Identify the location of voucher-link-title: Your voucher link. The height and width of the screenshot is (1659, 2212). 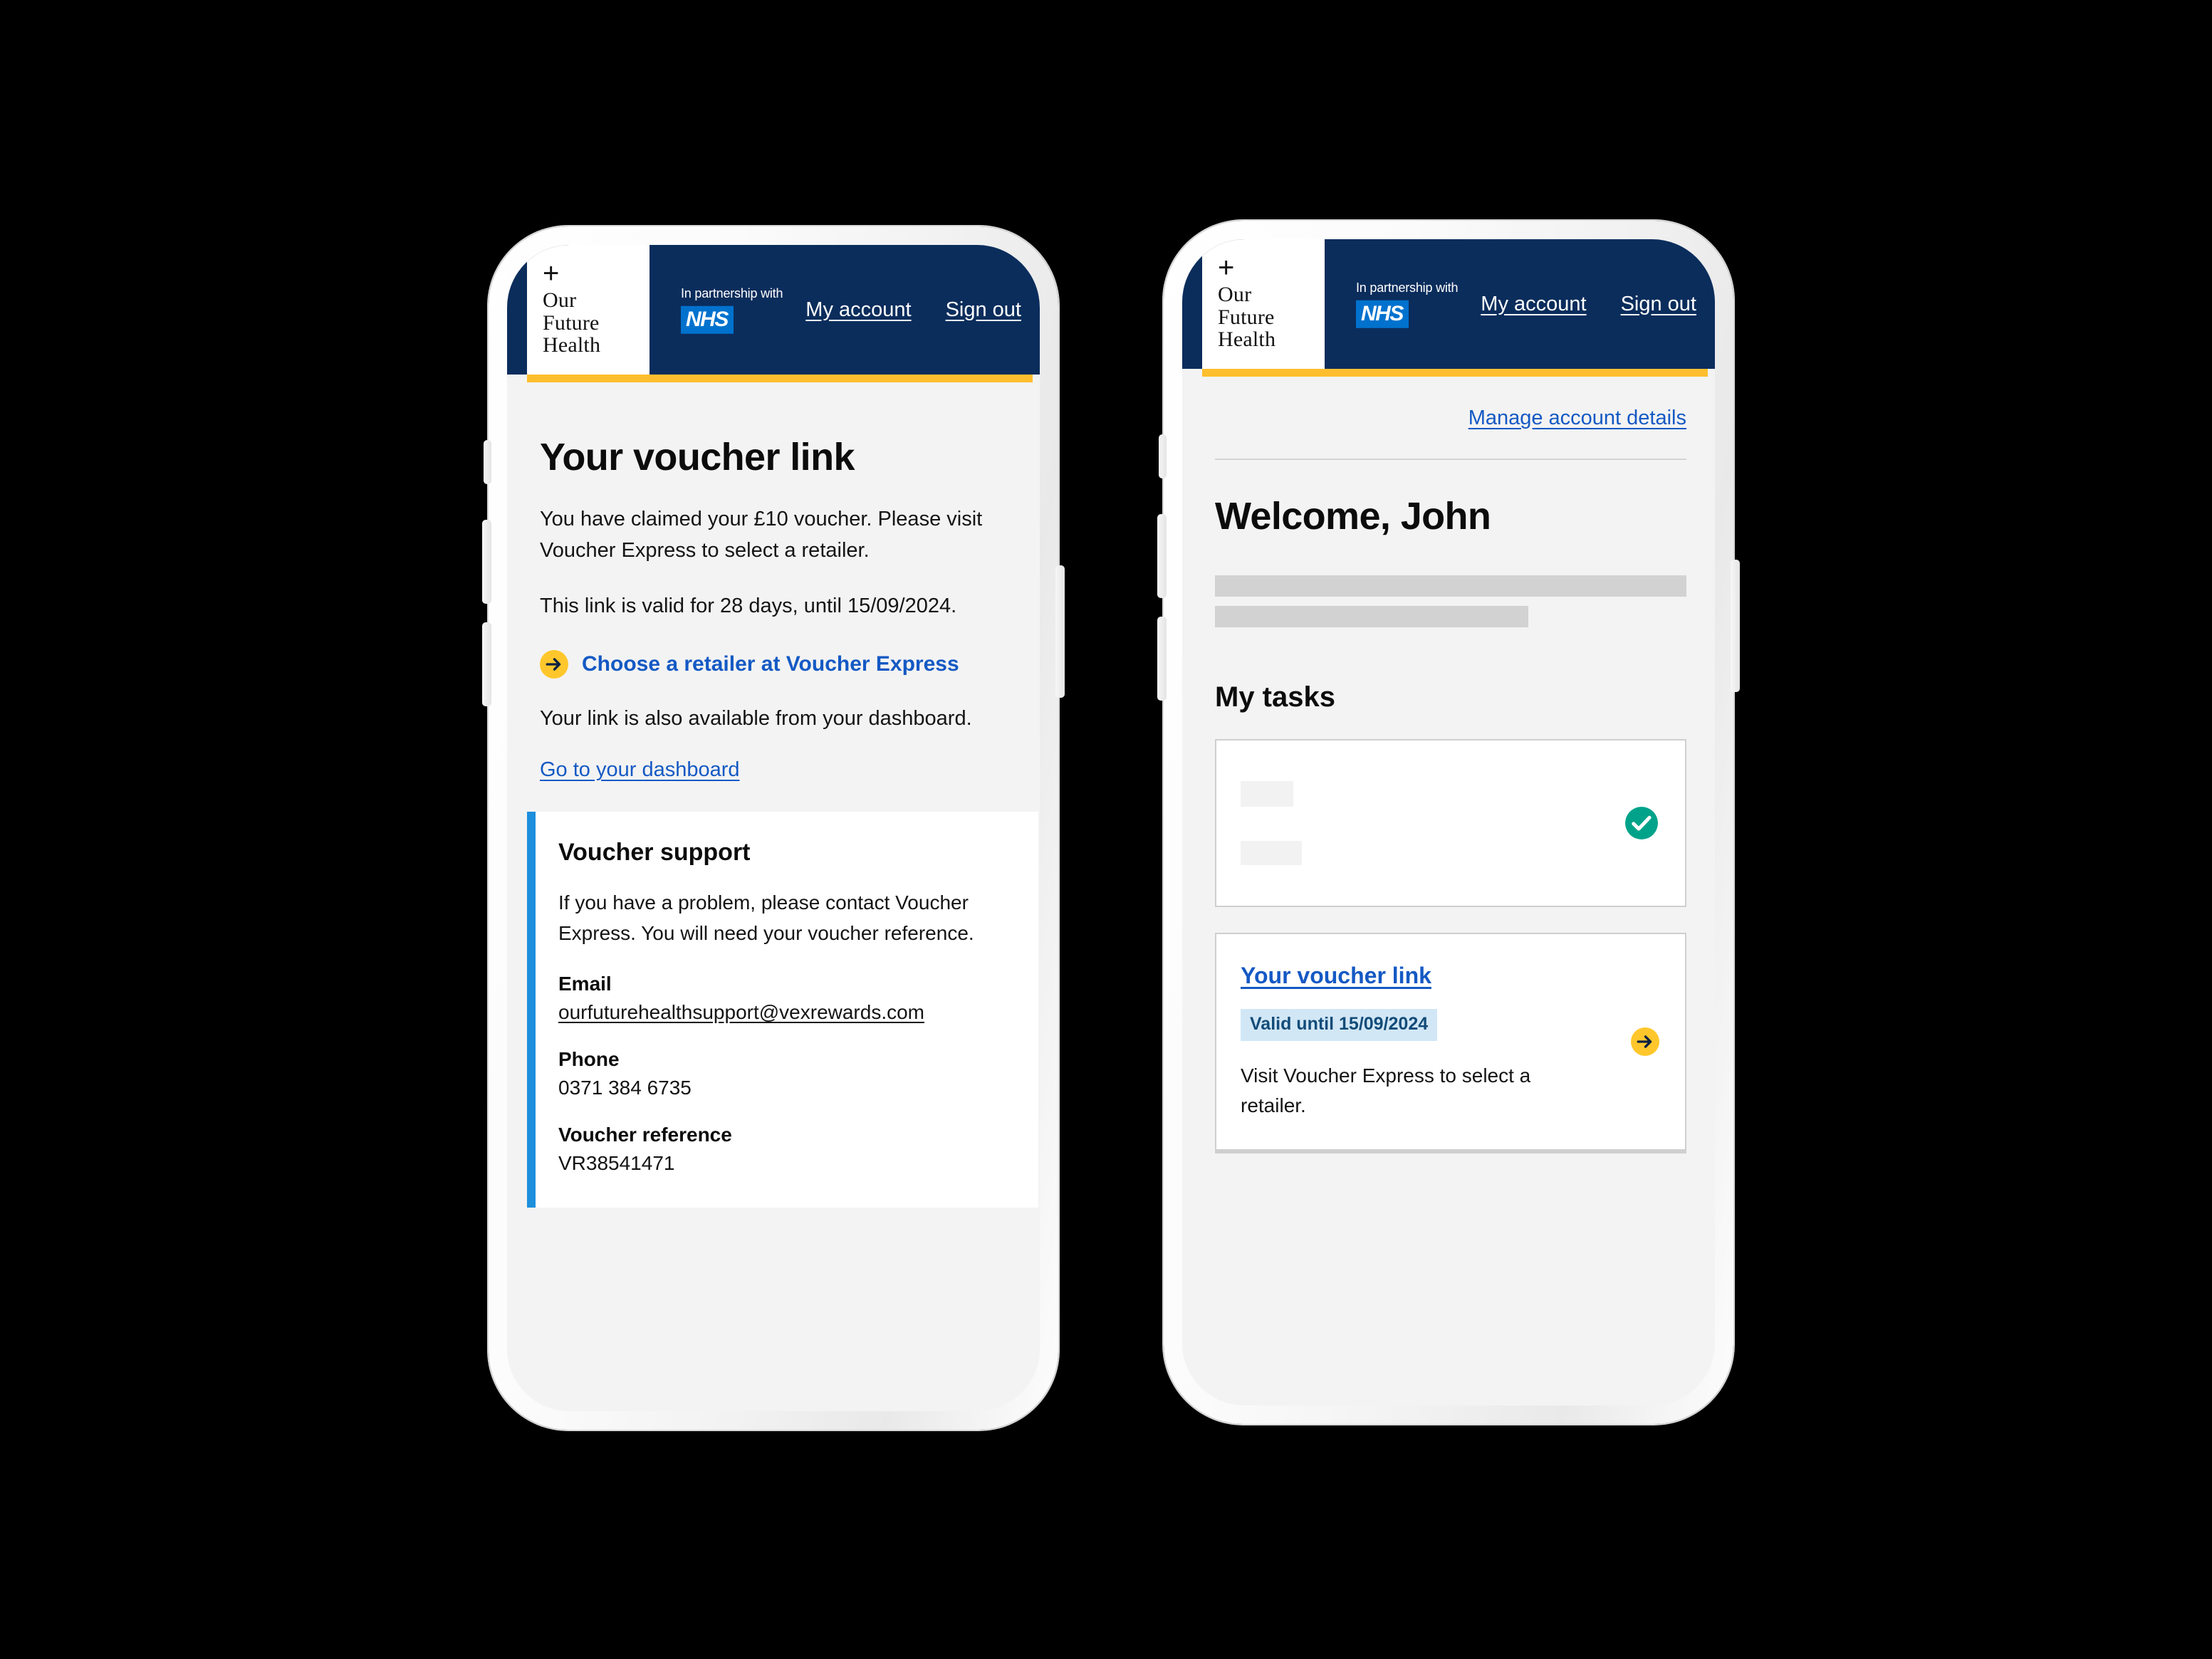
(1336, 976).